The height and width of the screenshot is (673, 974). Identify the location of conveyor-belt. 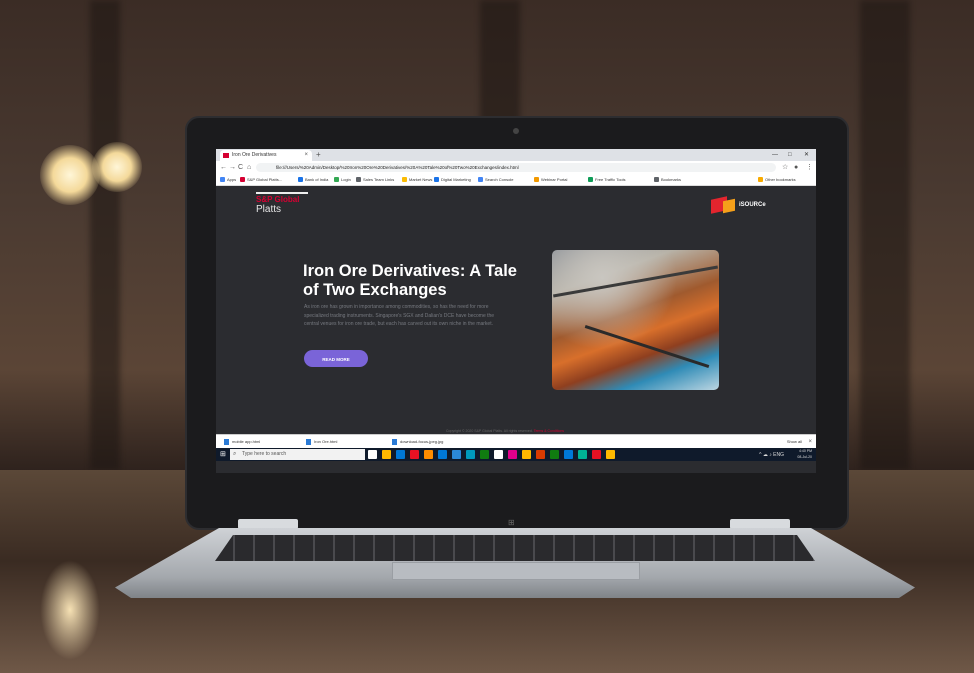
(647, 346).